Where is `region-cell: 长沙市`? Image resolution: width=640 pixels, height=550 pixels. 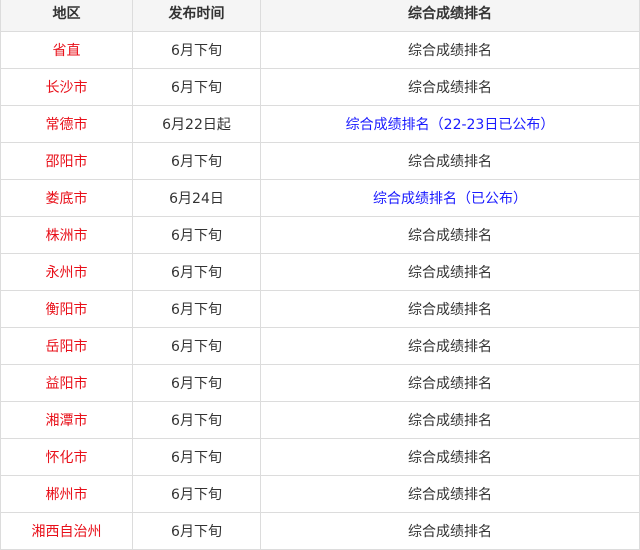 region-cell: 长沙市 is located at coordinates (66, 87).